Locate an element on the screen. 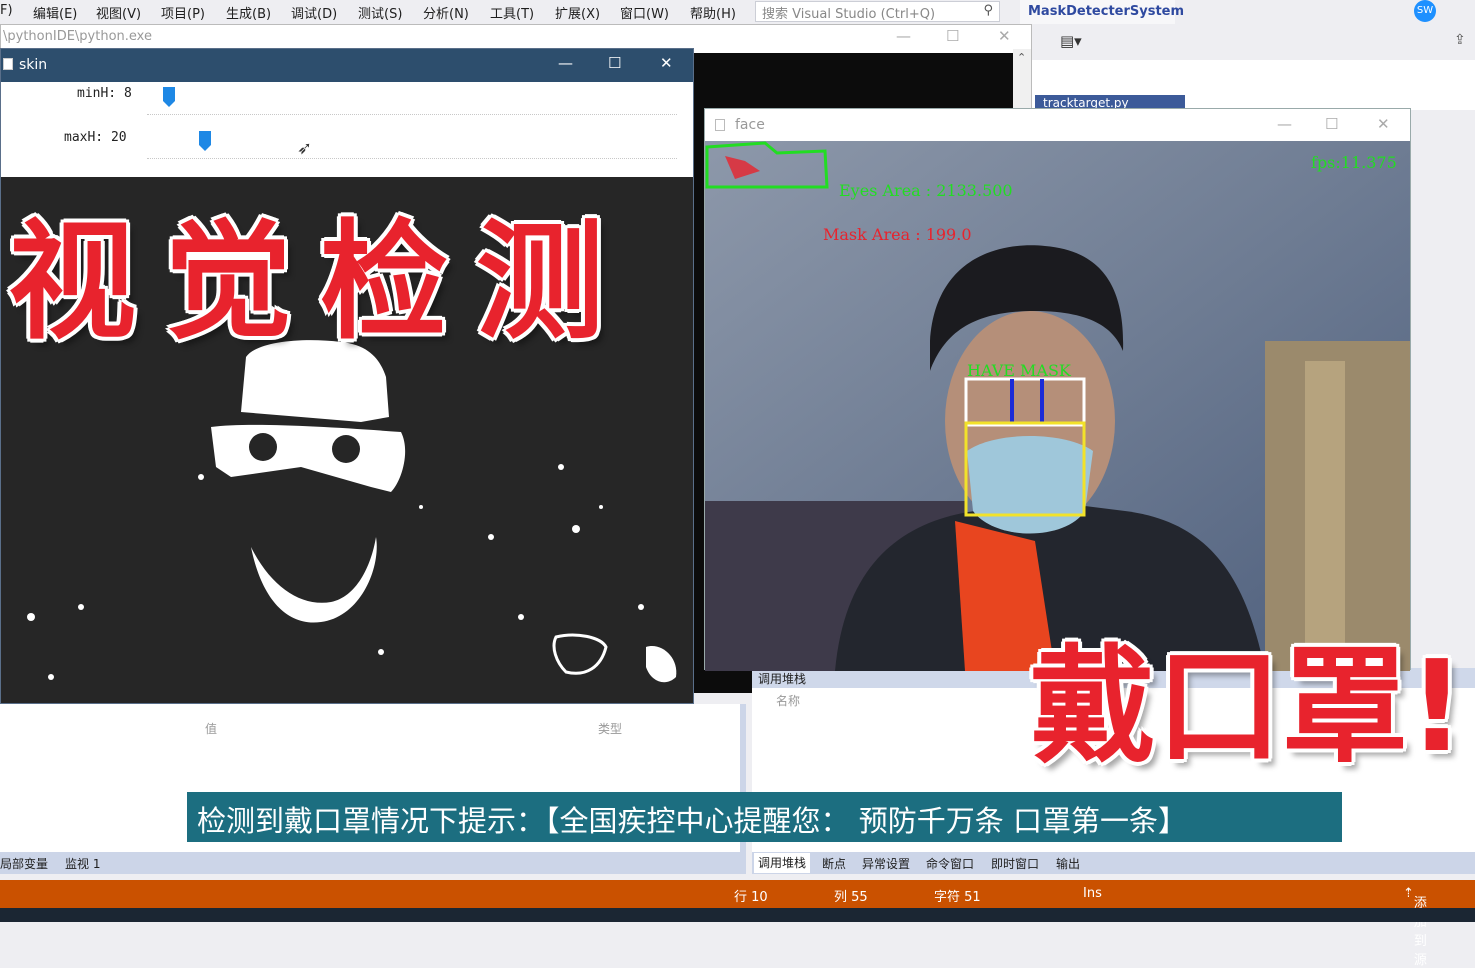 The height and width of the screenshot is (968, 1475). minh-label: minH: 8 is located at coordinates (104, 93).